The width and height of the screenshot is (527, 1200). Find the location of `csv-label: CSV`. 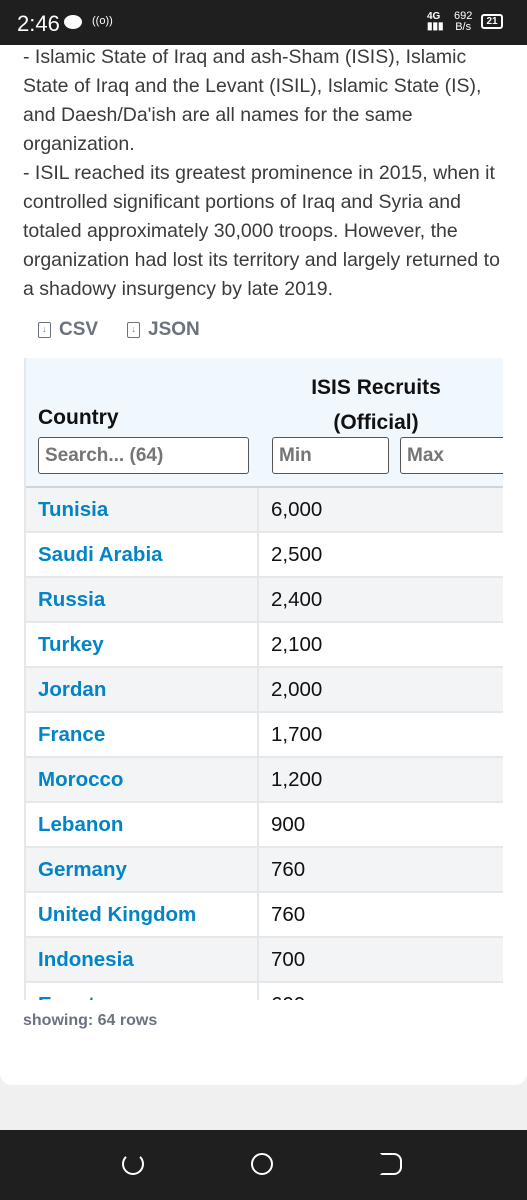

csv-label: CSV is located at coordinates (79, 329).